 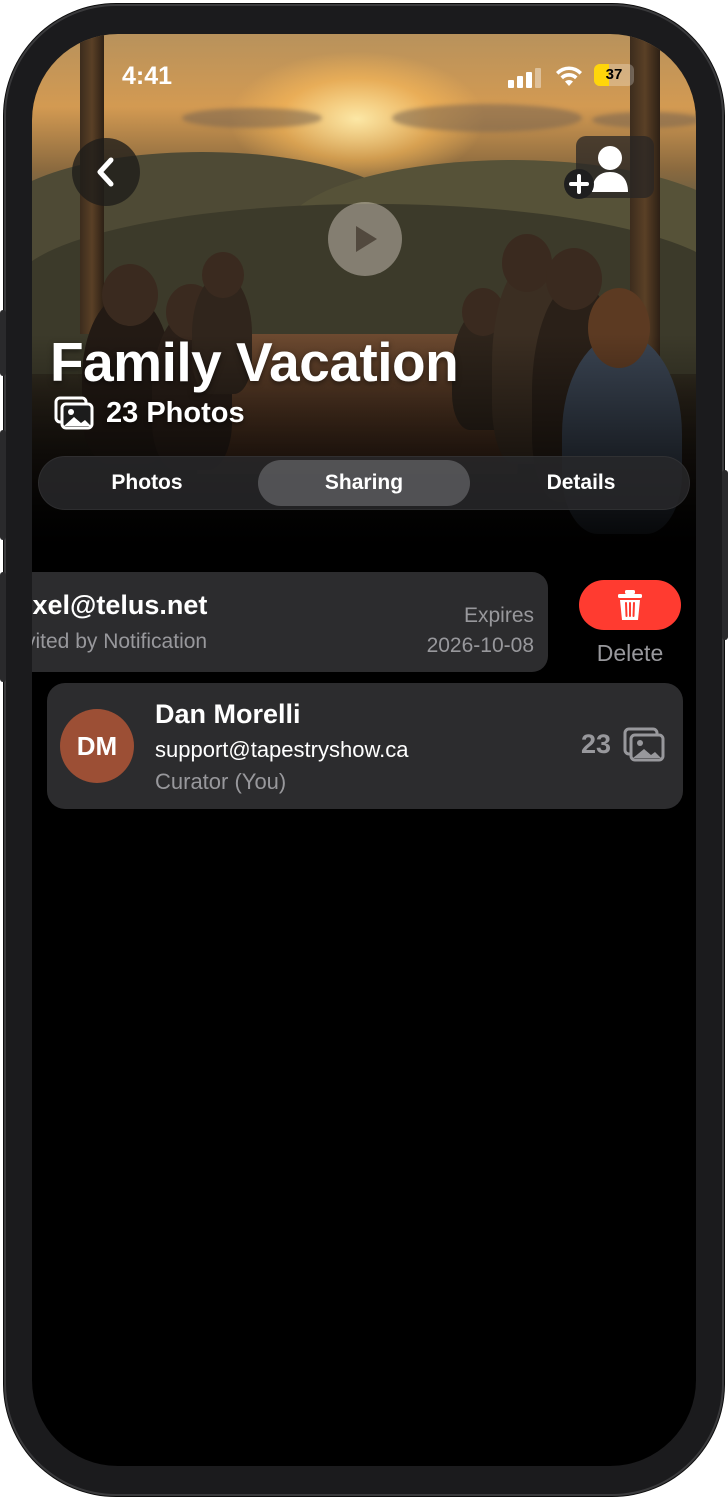 What do you see at coordinates (596, 172) in the screenshot?
I see `add-person-icon` at bounding box center [596, 172].